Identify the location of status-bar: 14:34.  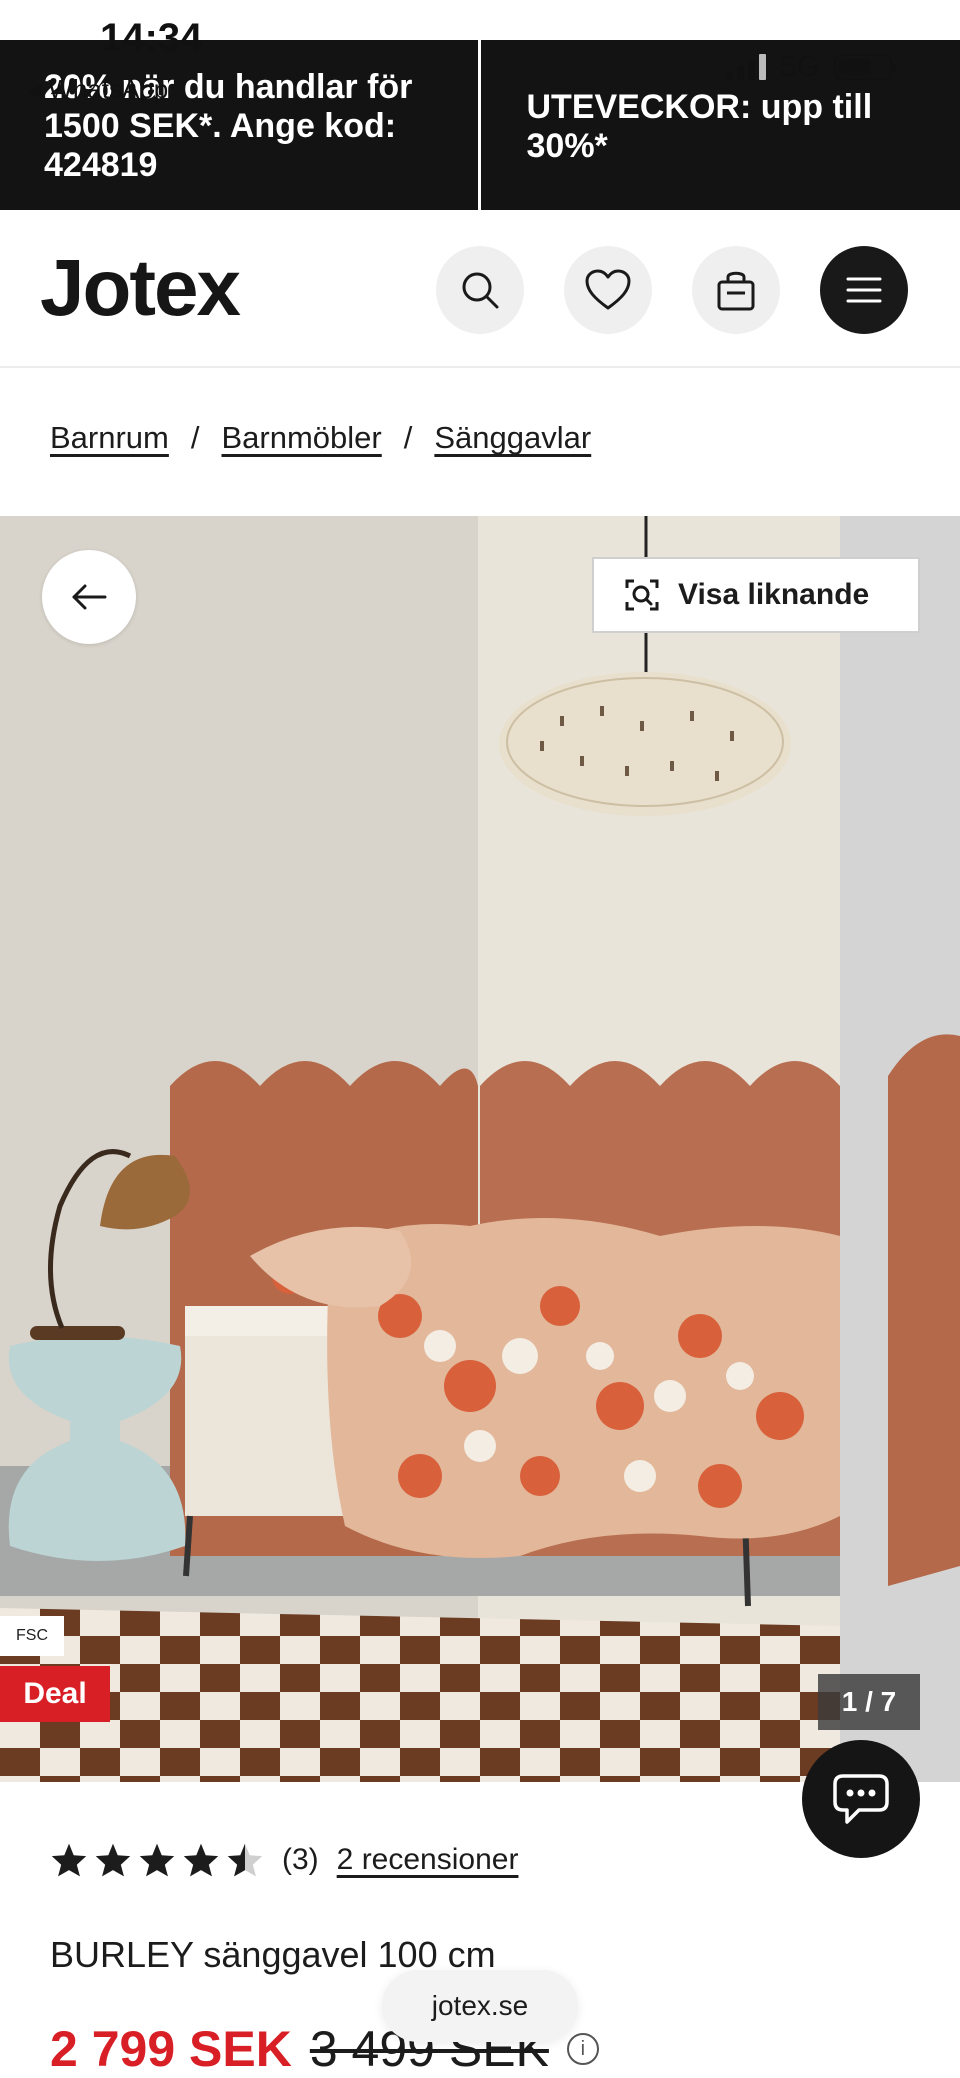
(480, 29).